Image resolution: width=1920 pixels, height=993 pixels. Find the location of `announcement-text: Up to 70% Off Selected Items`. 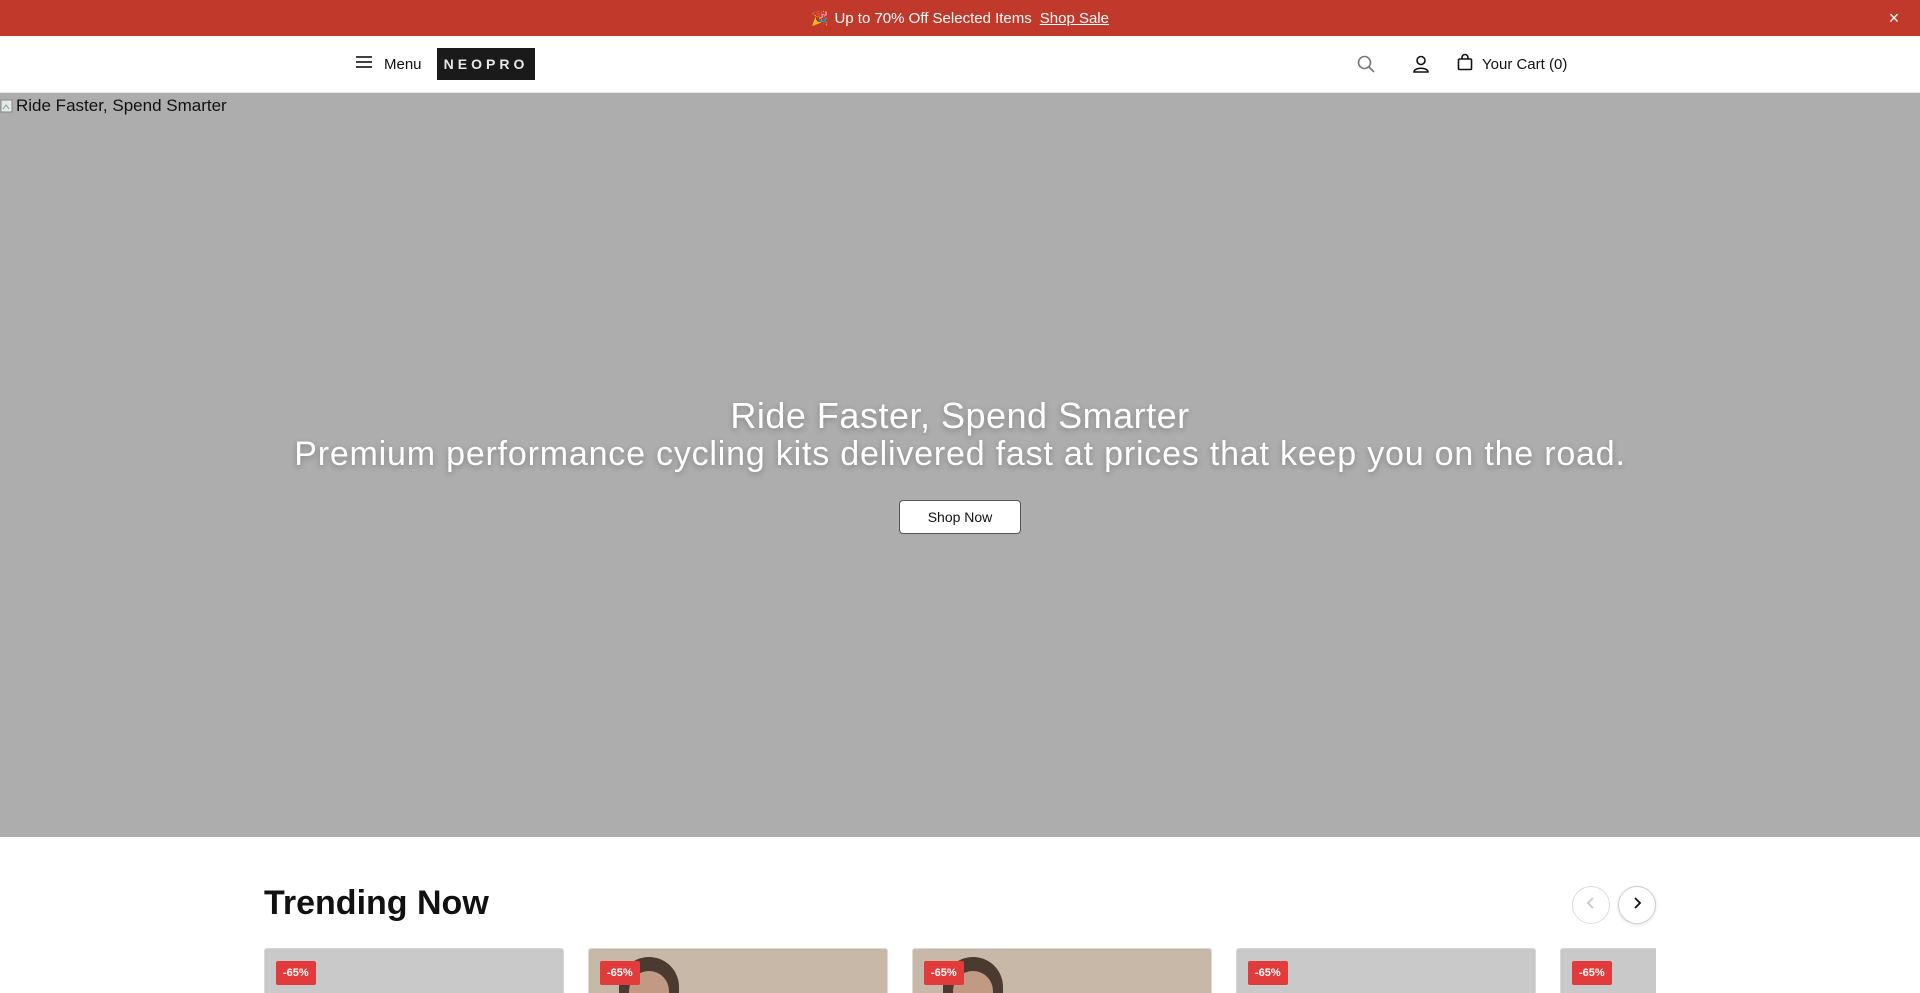

announcement-text: Up to 70% Off Selected Items is located at coordinates (933, 18).